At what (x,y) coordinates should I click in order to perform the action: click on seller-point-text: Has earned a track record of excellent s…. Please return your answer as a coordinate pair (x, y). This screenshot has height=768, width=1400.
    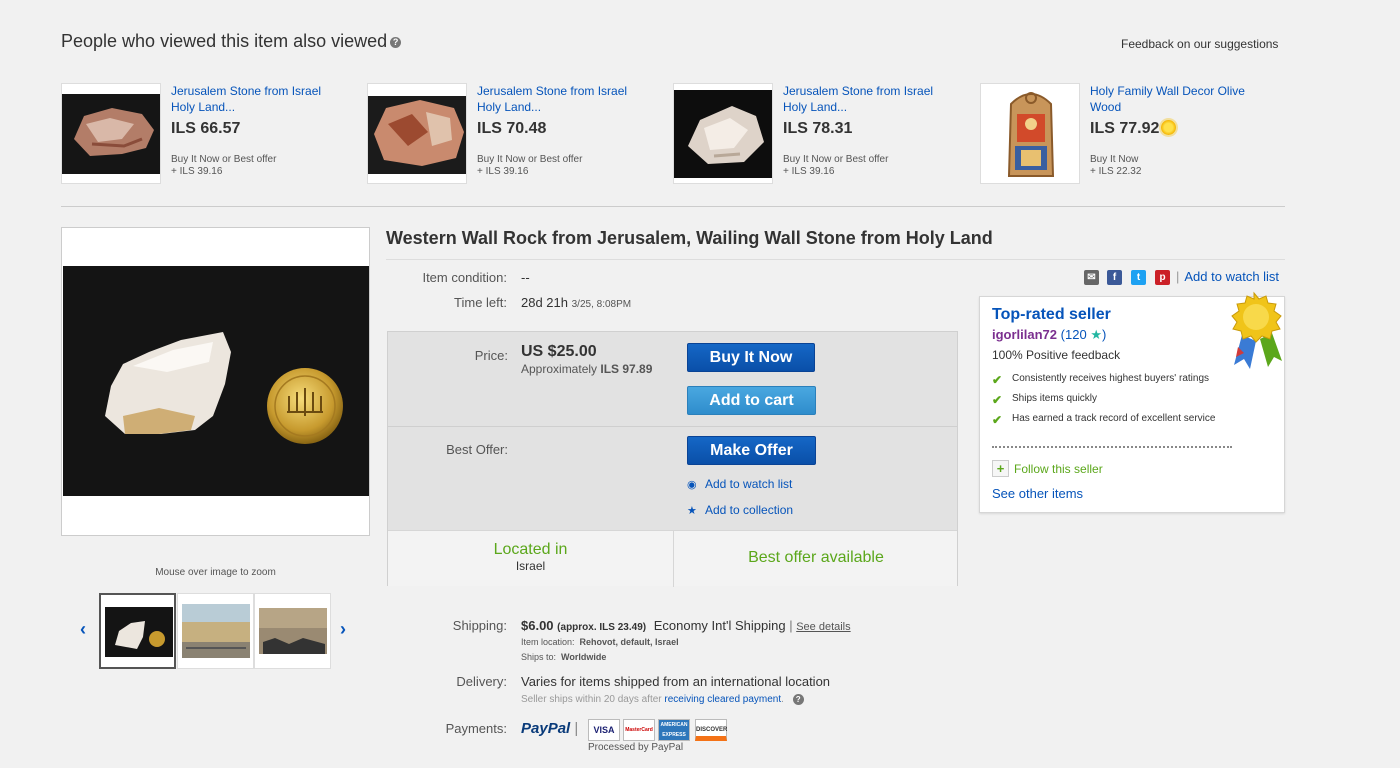
    Looking at the image, I should click on (1114, 418).